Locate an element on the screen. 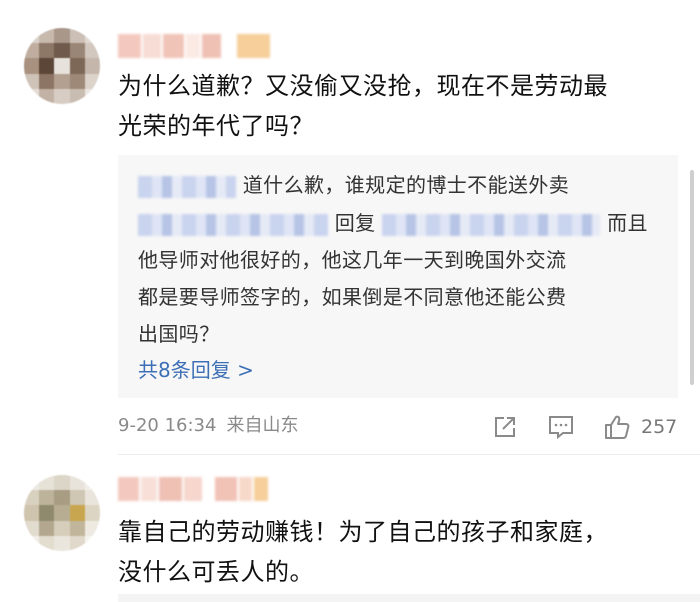 The height and width of the screenshot is (602, 700). comment-text-line: 光荣的年代了吗？ is located at coordinates (216, 126).